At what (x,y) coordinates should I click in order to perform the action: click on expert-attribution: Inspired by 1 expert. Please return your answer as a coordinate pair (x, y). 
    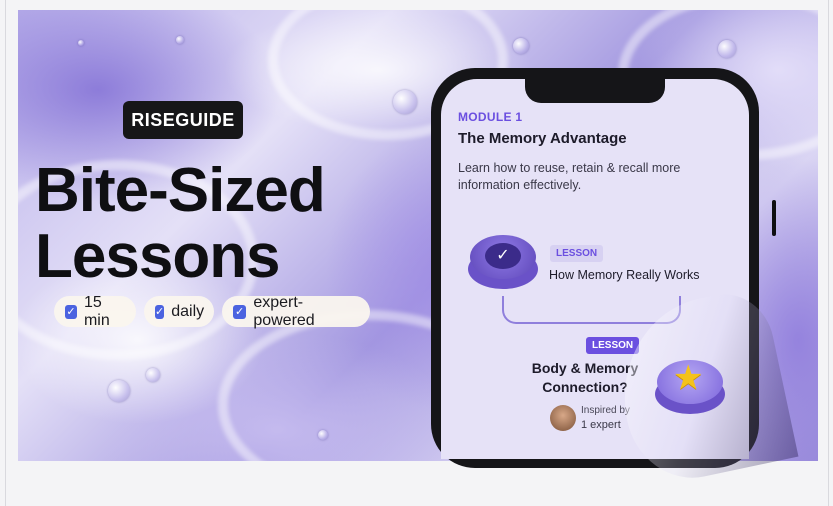
    Looking at the image, I should click on (605, 418).